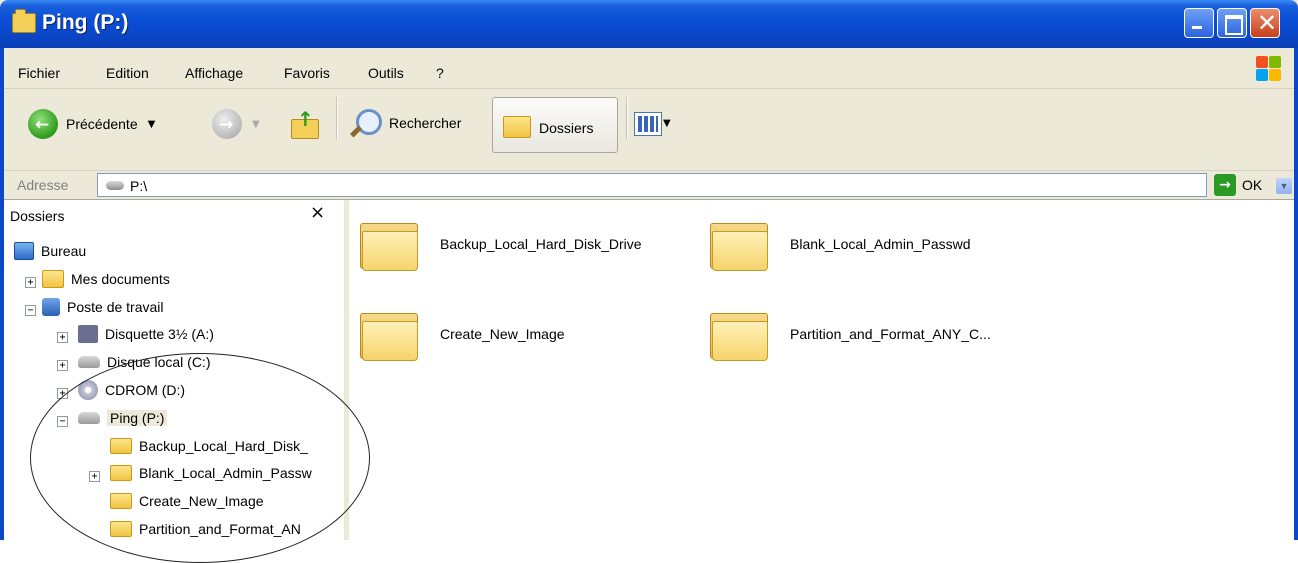 This screenshot has height=563, width=1298. What do you see at coordinates (43, 185) in the screenshot?
I see `address-label: Adresse` at bounding box center [43, 185].